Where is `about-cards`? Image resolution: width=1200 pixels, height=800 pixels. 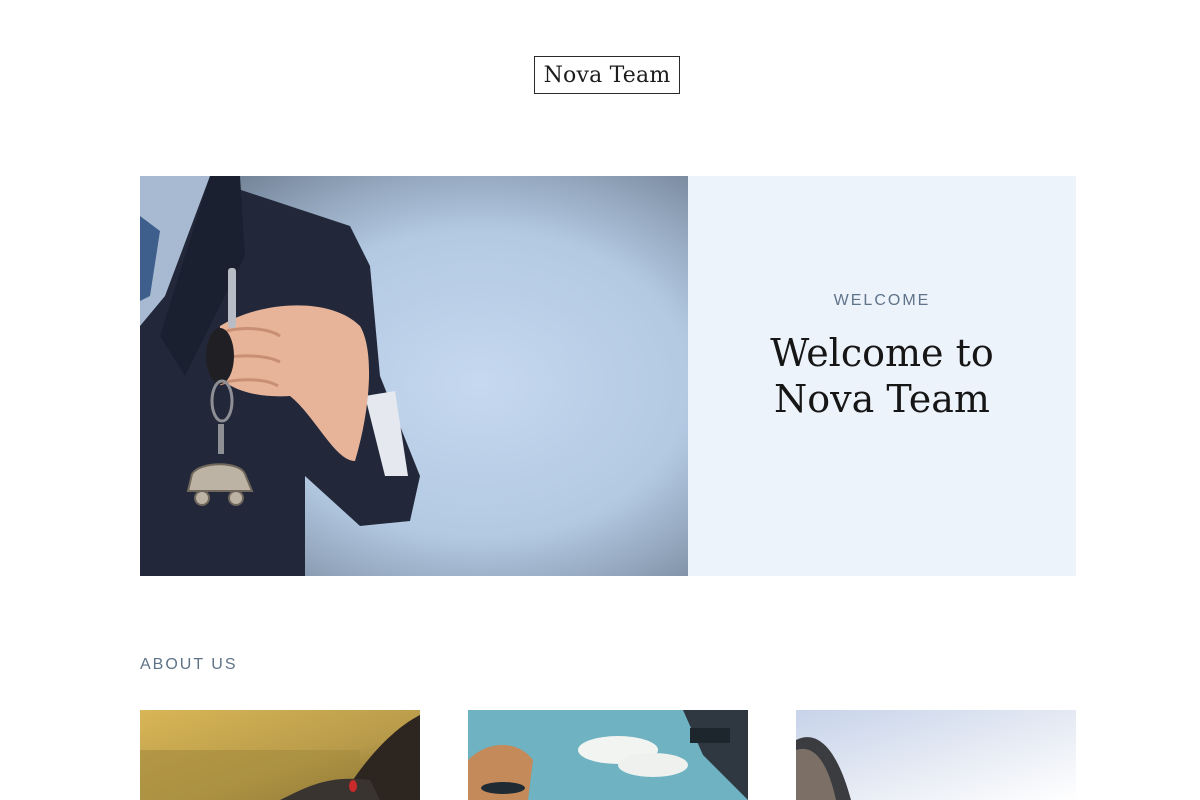 about-cards is located at coordinates (608, 755).